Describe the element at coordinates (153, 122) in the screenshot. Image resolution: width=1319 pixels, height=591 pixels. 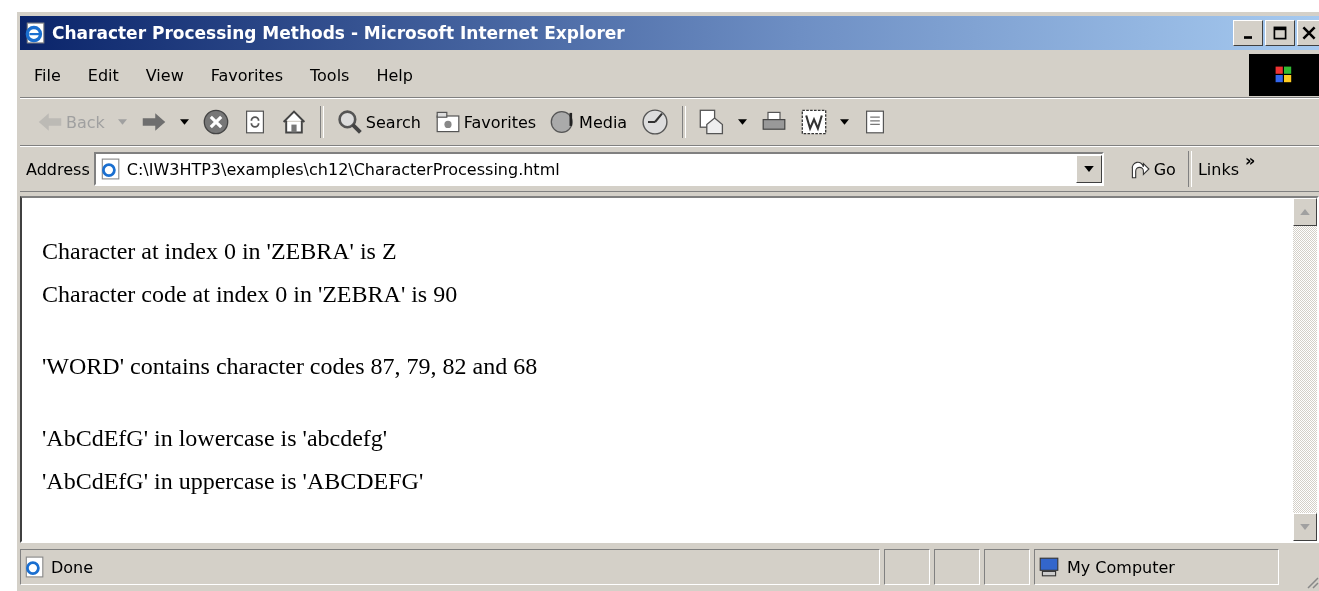
I see `forward-arrow-icon` at that location.